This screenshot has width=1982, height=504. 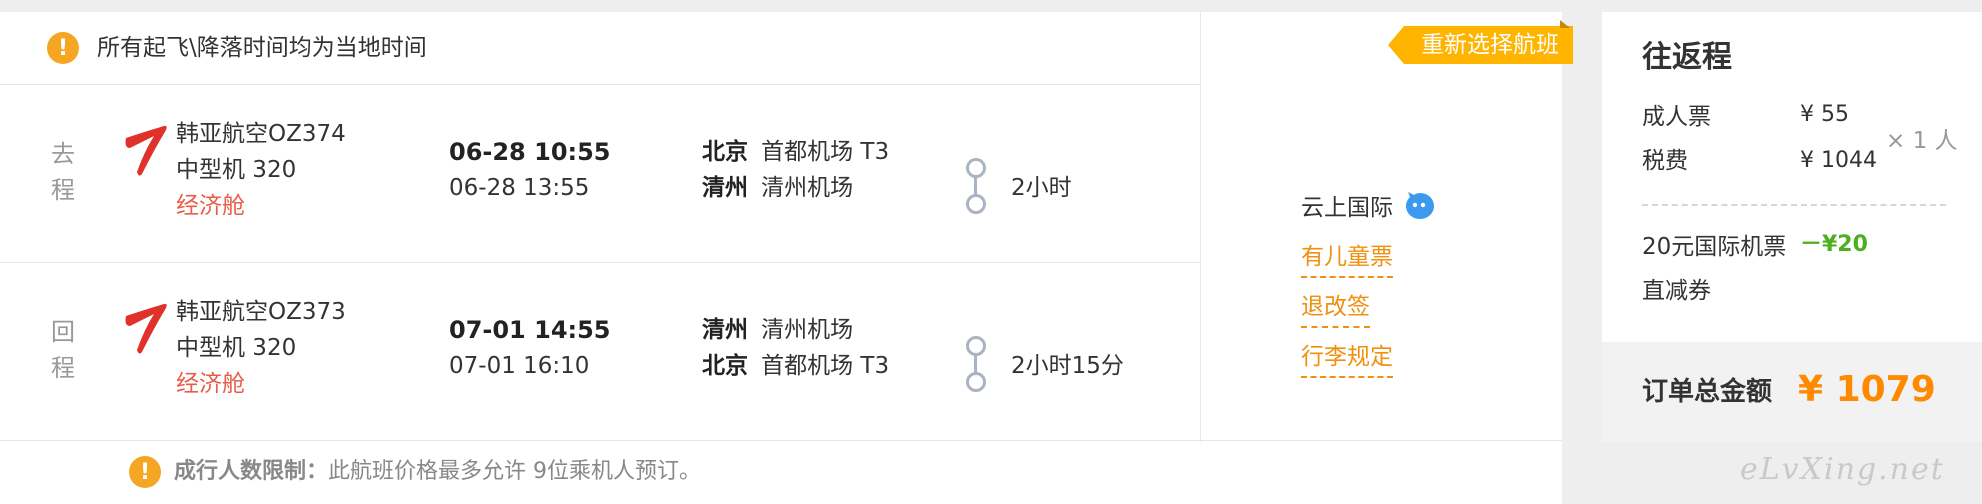 What do you see at coordinates (725, 188) in the screenshot?
I see `arrive-city: 清州` at bounding box center [725, 188].